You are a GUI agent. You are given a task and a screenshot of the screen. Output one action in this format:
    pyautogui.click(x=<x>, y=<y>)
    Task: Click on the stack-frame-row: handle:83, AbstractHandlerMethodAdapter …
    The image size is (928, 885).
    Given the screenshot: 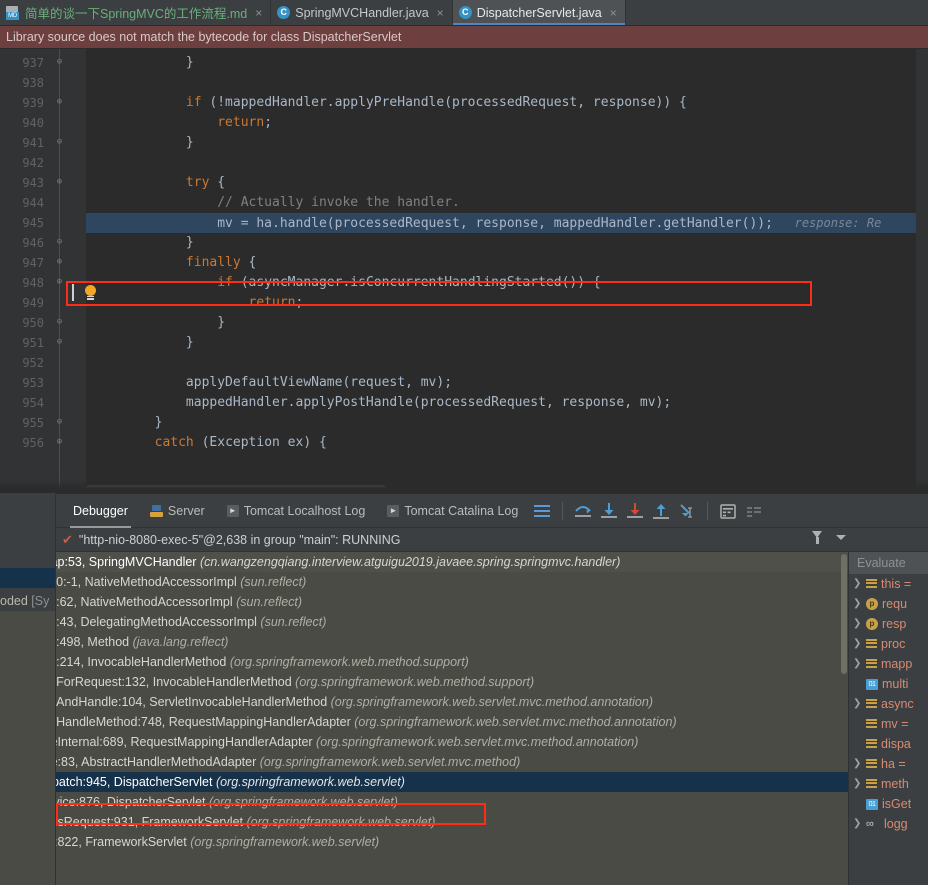 What is the action you would take?
    pyautogui.click(x=424, y=762)
    